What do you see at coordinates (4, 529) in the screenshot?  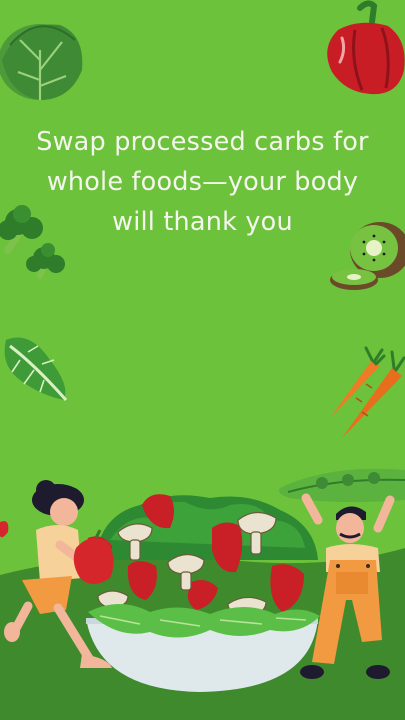 I see `tomato-slice-icon` at bounding box center [4, 529].